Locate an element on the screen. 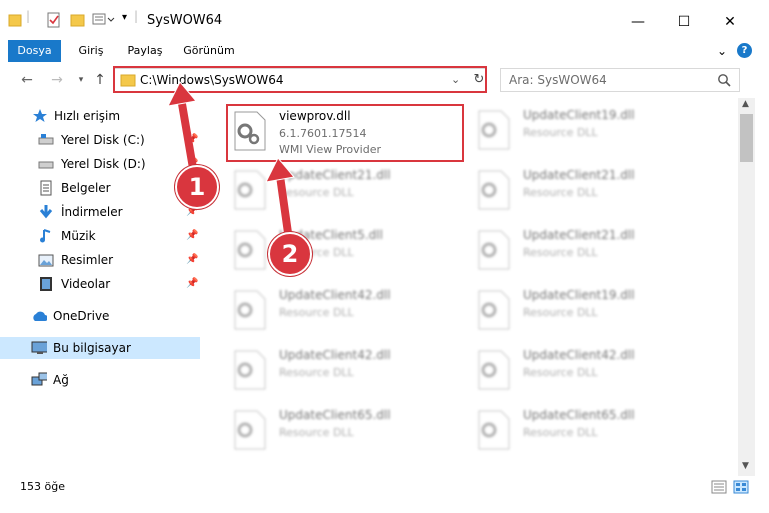 This screenshot has height=513, width=769. sidebar-item-onedrive: OneDrive is located at coordinates (100, 316).